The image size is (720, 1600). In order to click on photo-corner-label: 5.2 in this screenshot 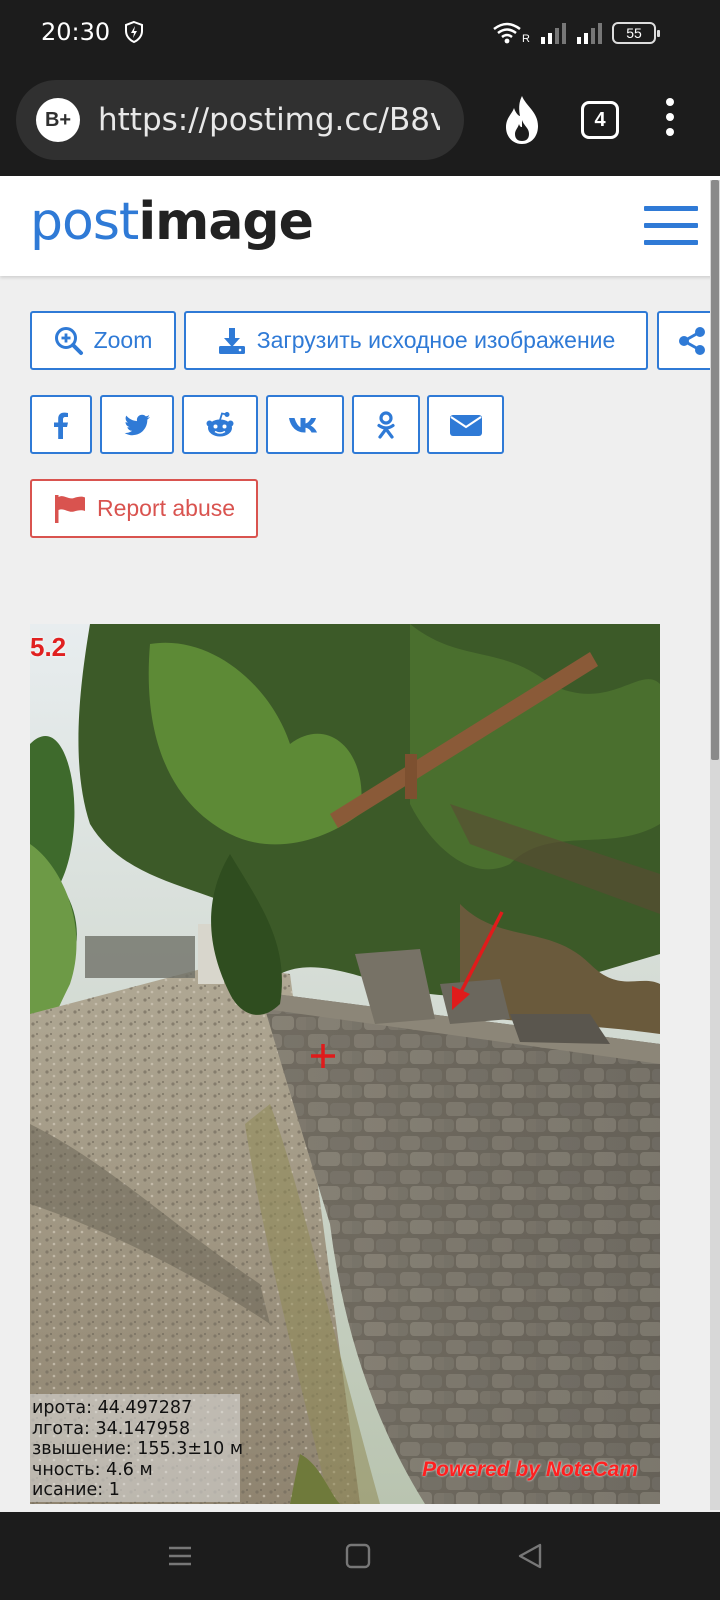, I will do `click(48, 647)`.